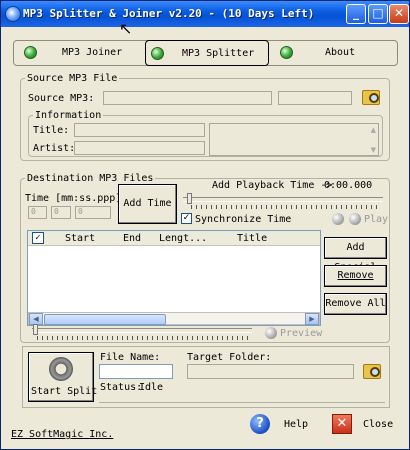  I want to click on add-time-button: Add Time, so click(147, 204).